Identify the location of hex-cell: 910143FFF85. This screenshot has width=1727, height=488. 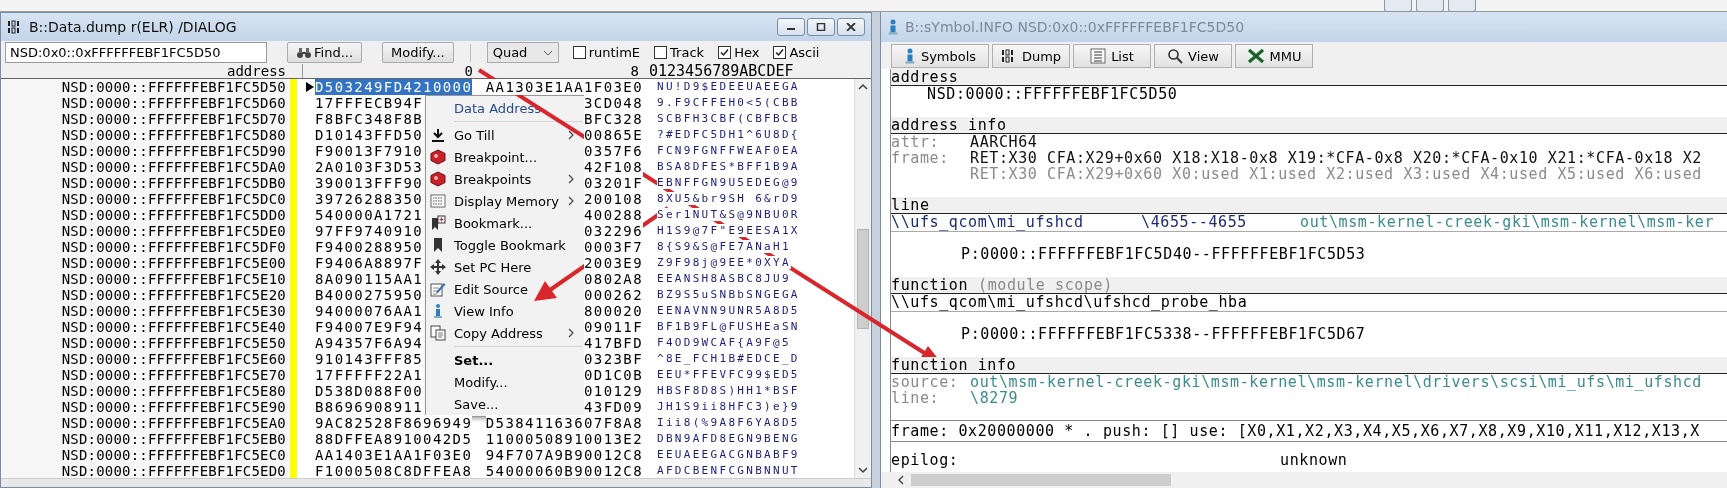
(369, 359).